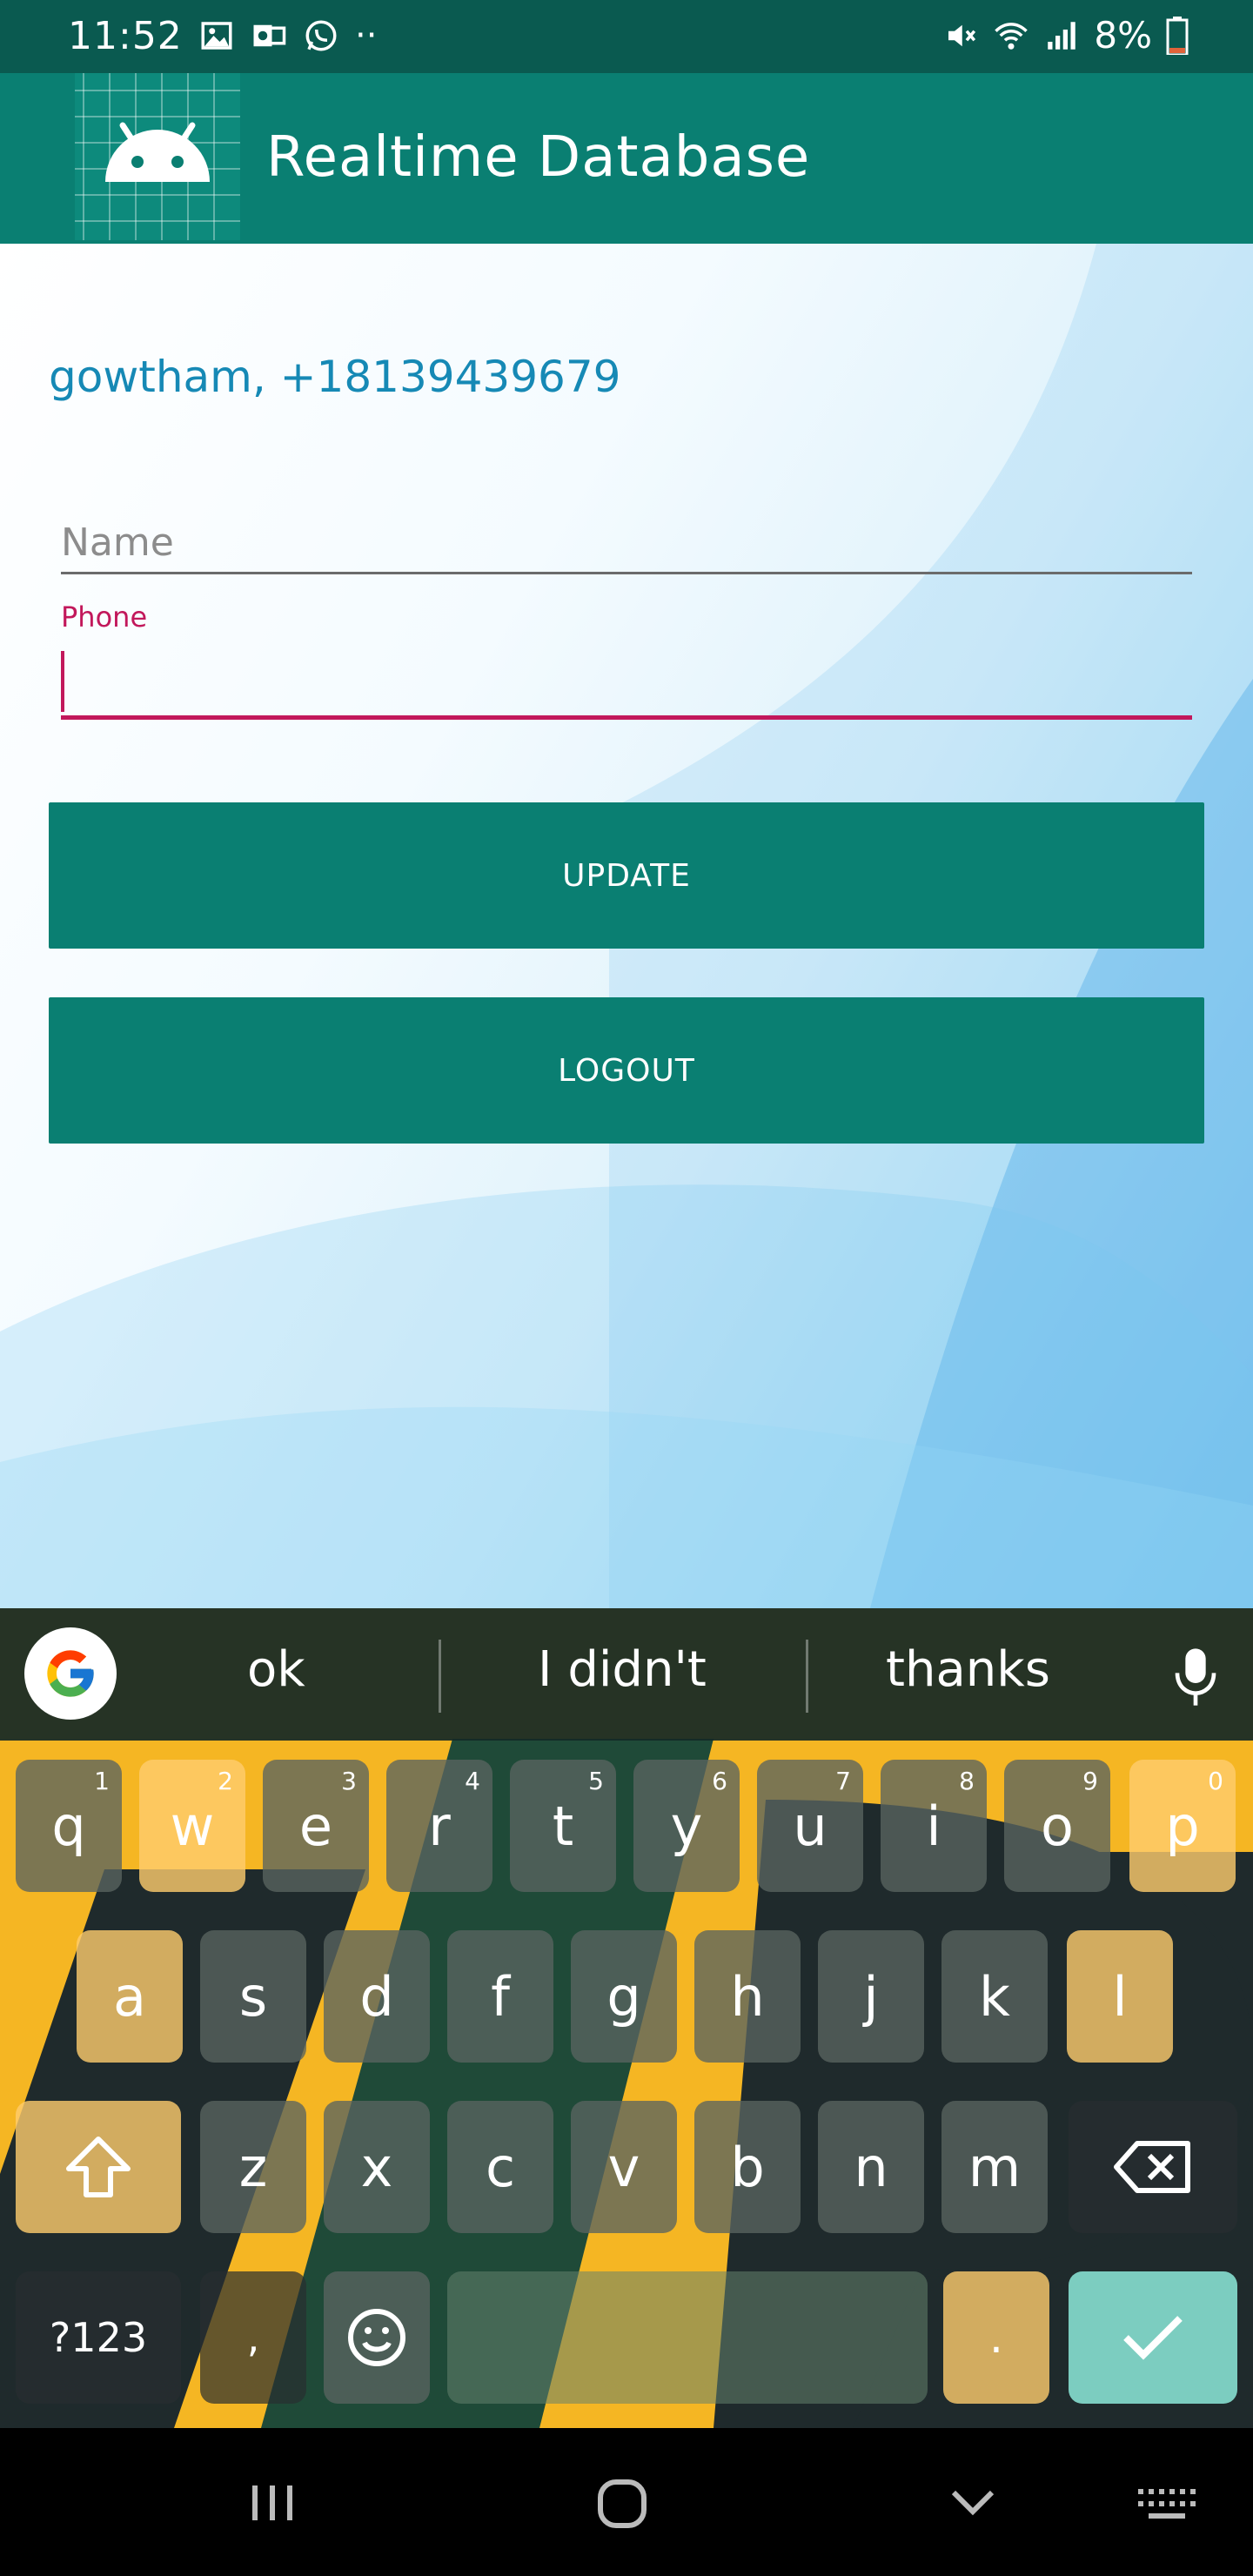 This screenshot has width=1253, height=2576. I want to click on mic-icon, so click(1195, 1677).